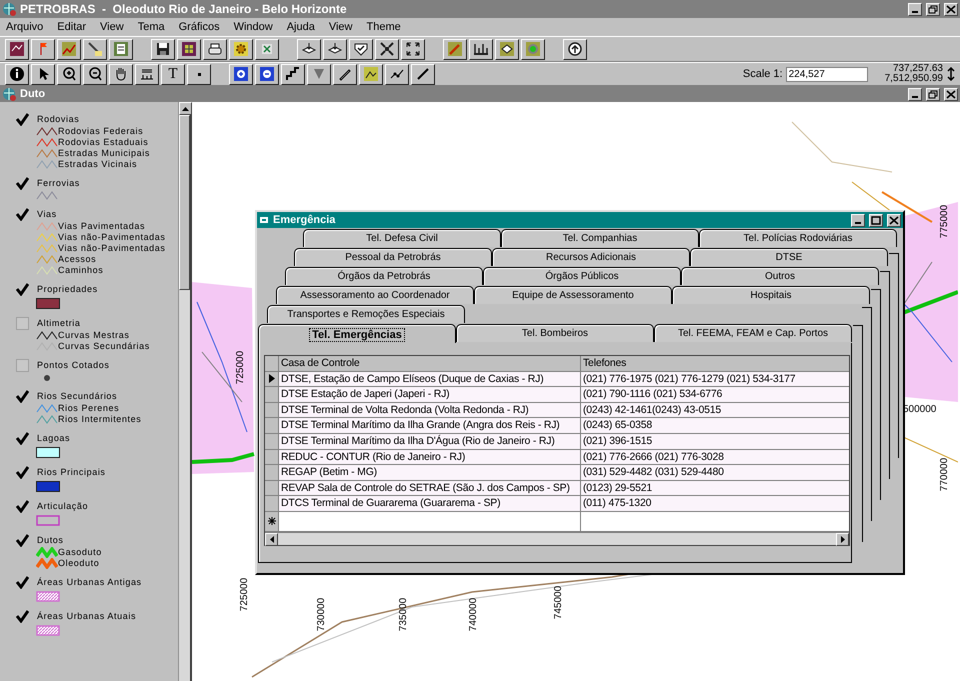  What do you see at coordinates (357, 334) in the screenshot?
I see `tab: Tel. Emergências` at bounding box center [357, 334].